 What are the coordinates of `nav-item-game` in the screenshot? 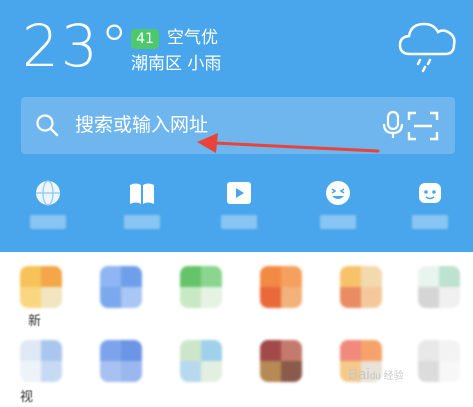 It's located at (430, 205).